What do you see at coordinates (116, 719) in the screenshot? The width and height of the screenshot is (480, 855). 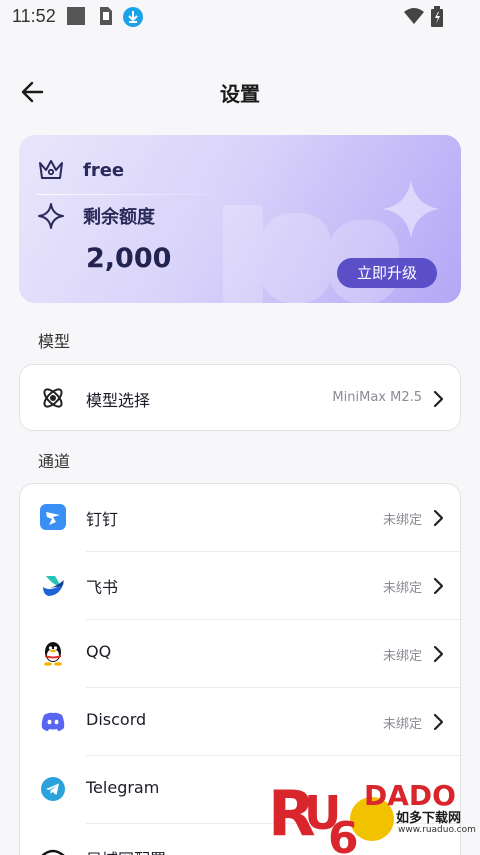 I see `row-label: Discord` at bounding box center [116, 719].